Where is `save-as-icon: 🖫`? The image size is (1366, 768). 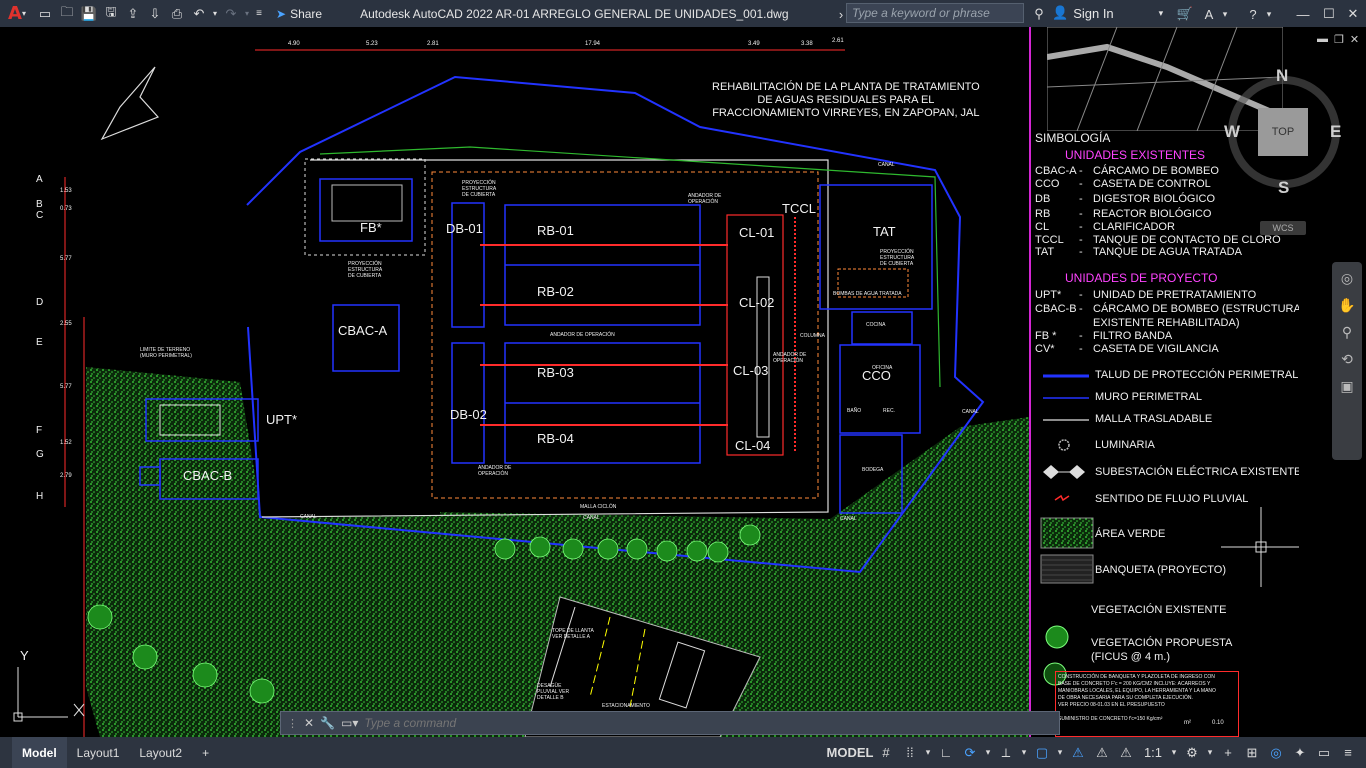 save-as-icon: 🖫 is located at coordinates (111, 14).